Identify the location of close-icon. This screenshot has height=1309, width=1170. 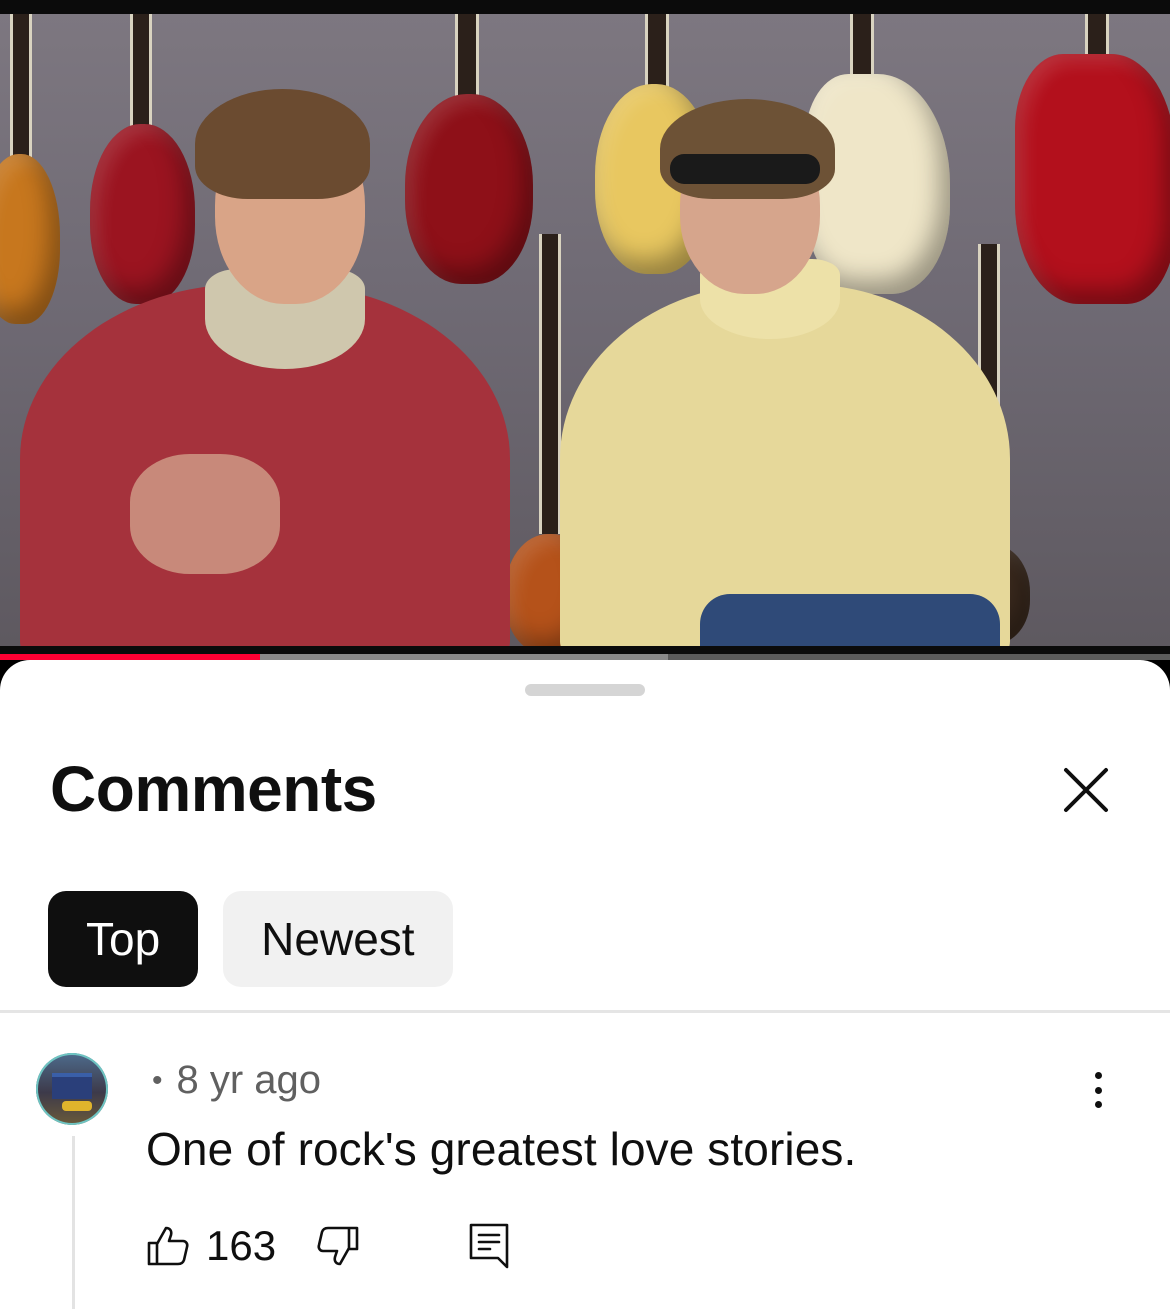
(1086, 790).